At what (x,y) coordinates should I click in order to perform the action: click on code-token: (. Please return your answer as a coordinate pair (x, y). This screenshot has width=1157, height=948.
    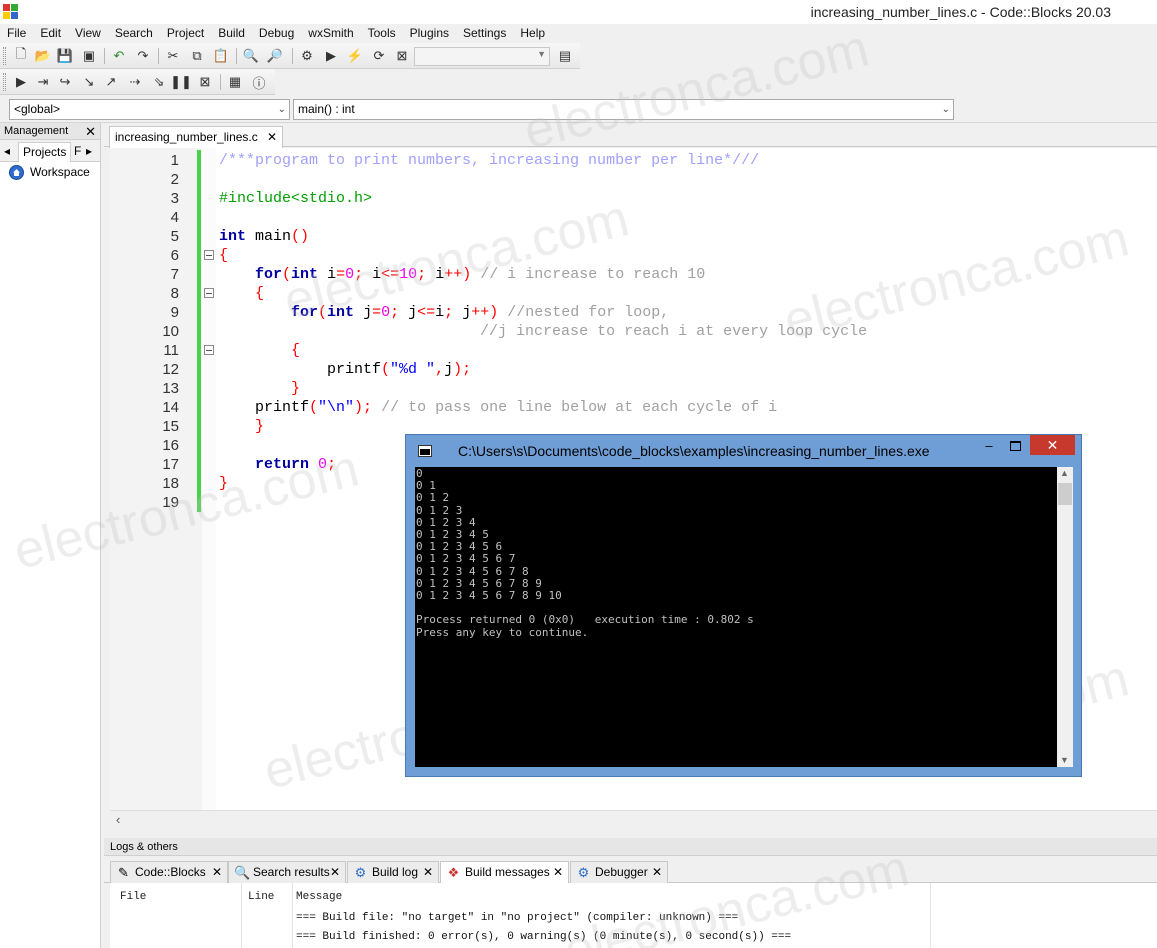
    Looking at the image, I should click on (287, 274).